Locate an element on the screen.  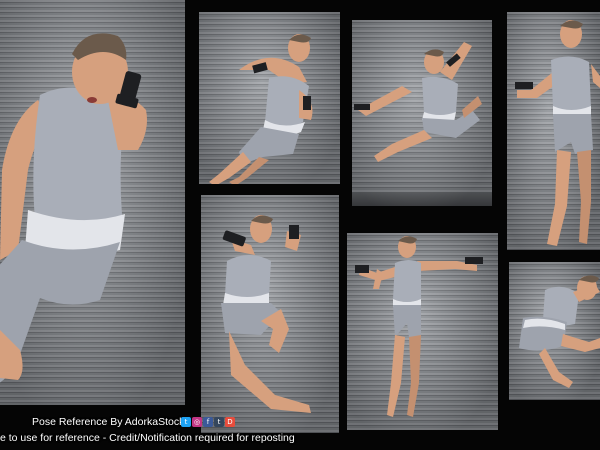
credit-title: Pose Reference By AdorkaStock is located at coordinates (108, 422).